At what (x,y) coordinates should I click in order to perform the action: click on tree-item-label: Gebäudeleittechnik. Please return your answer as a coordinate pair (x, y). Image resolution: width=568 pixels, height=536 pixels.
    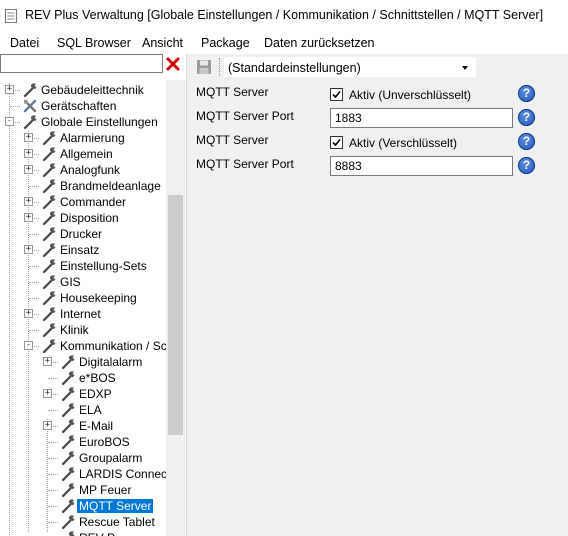
    Looking at the image, I should click on (92, 90).